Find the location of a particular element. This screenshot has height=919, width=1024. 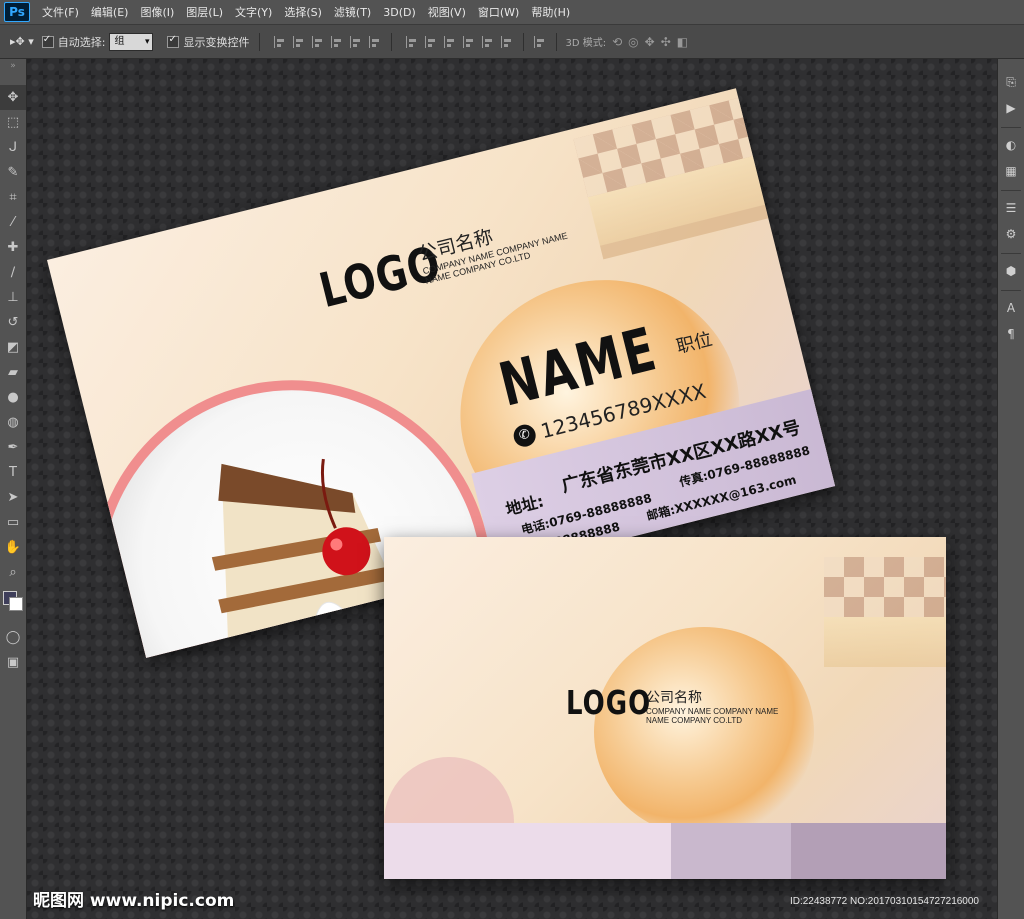

distribute-hcenter-icon is located at coordinates (488, 41).